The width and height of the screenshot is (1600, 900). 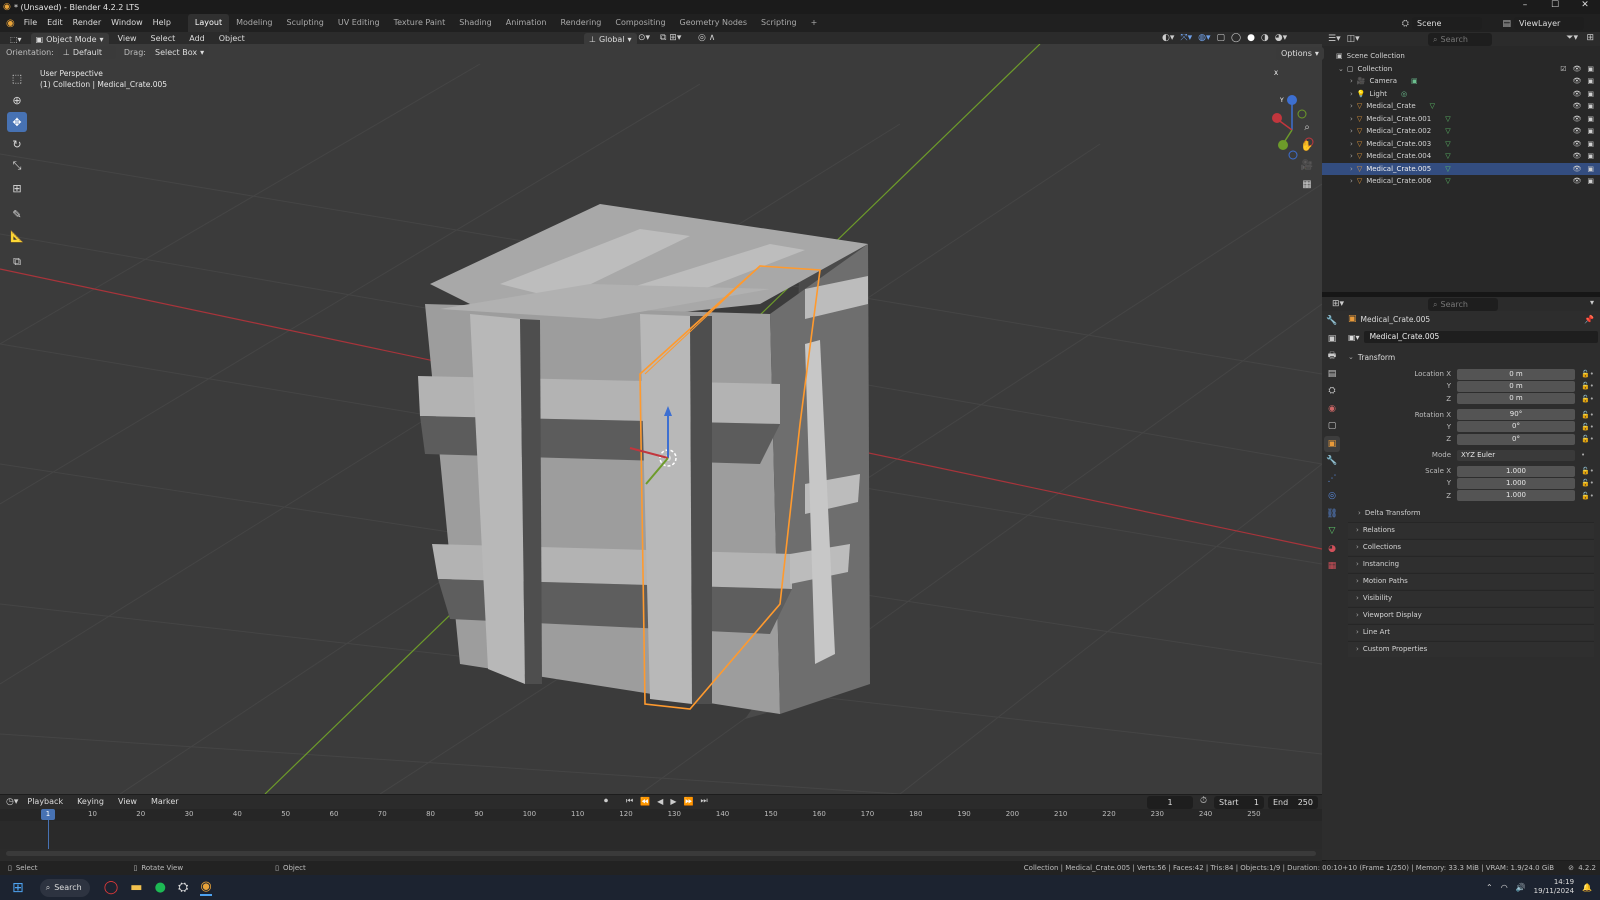 I want to click on play-reverse-icon: ◀, so click(x=660, y=801).